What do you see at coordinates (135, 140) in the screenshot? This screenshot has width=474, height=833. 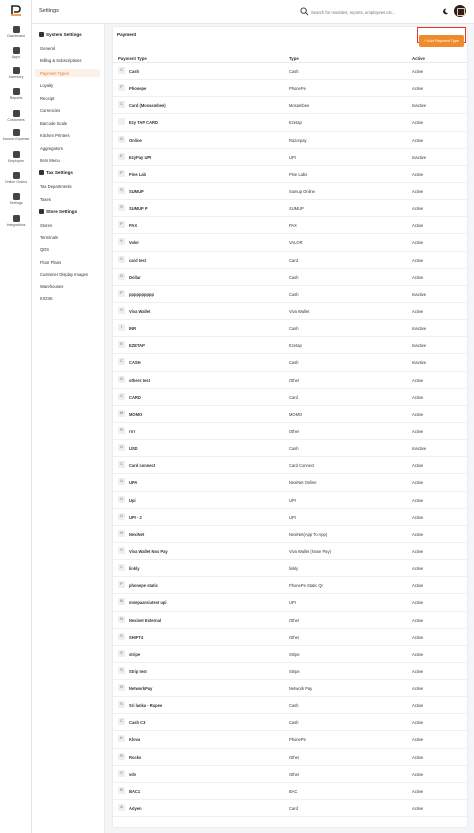 I see `payment-type-name: Online` at bounding box center [135, 140].